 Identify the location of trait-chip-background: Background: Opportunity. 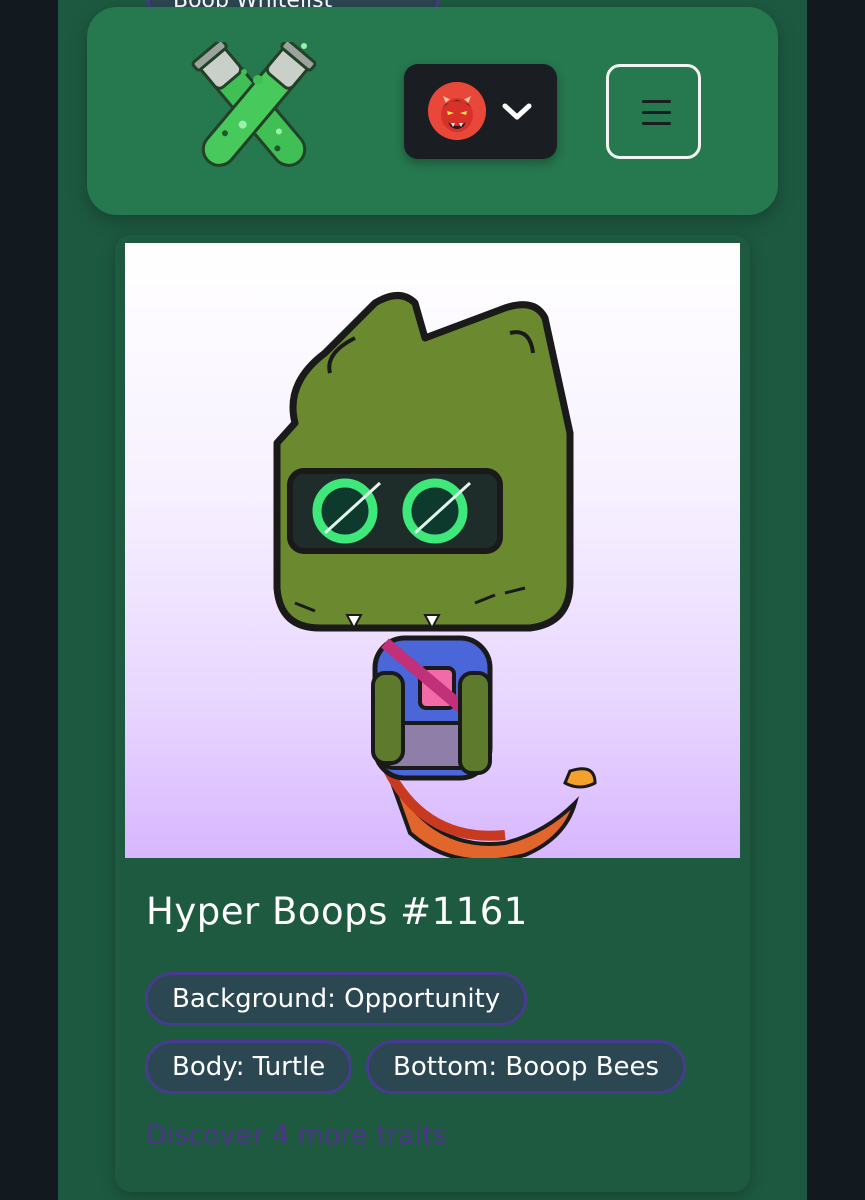
(336, 999).